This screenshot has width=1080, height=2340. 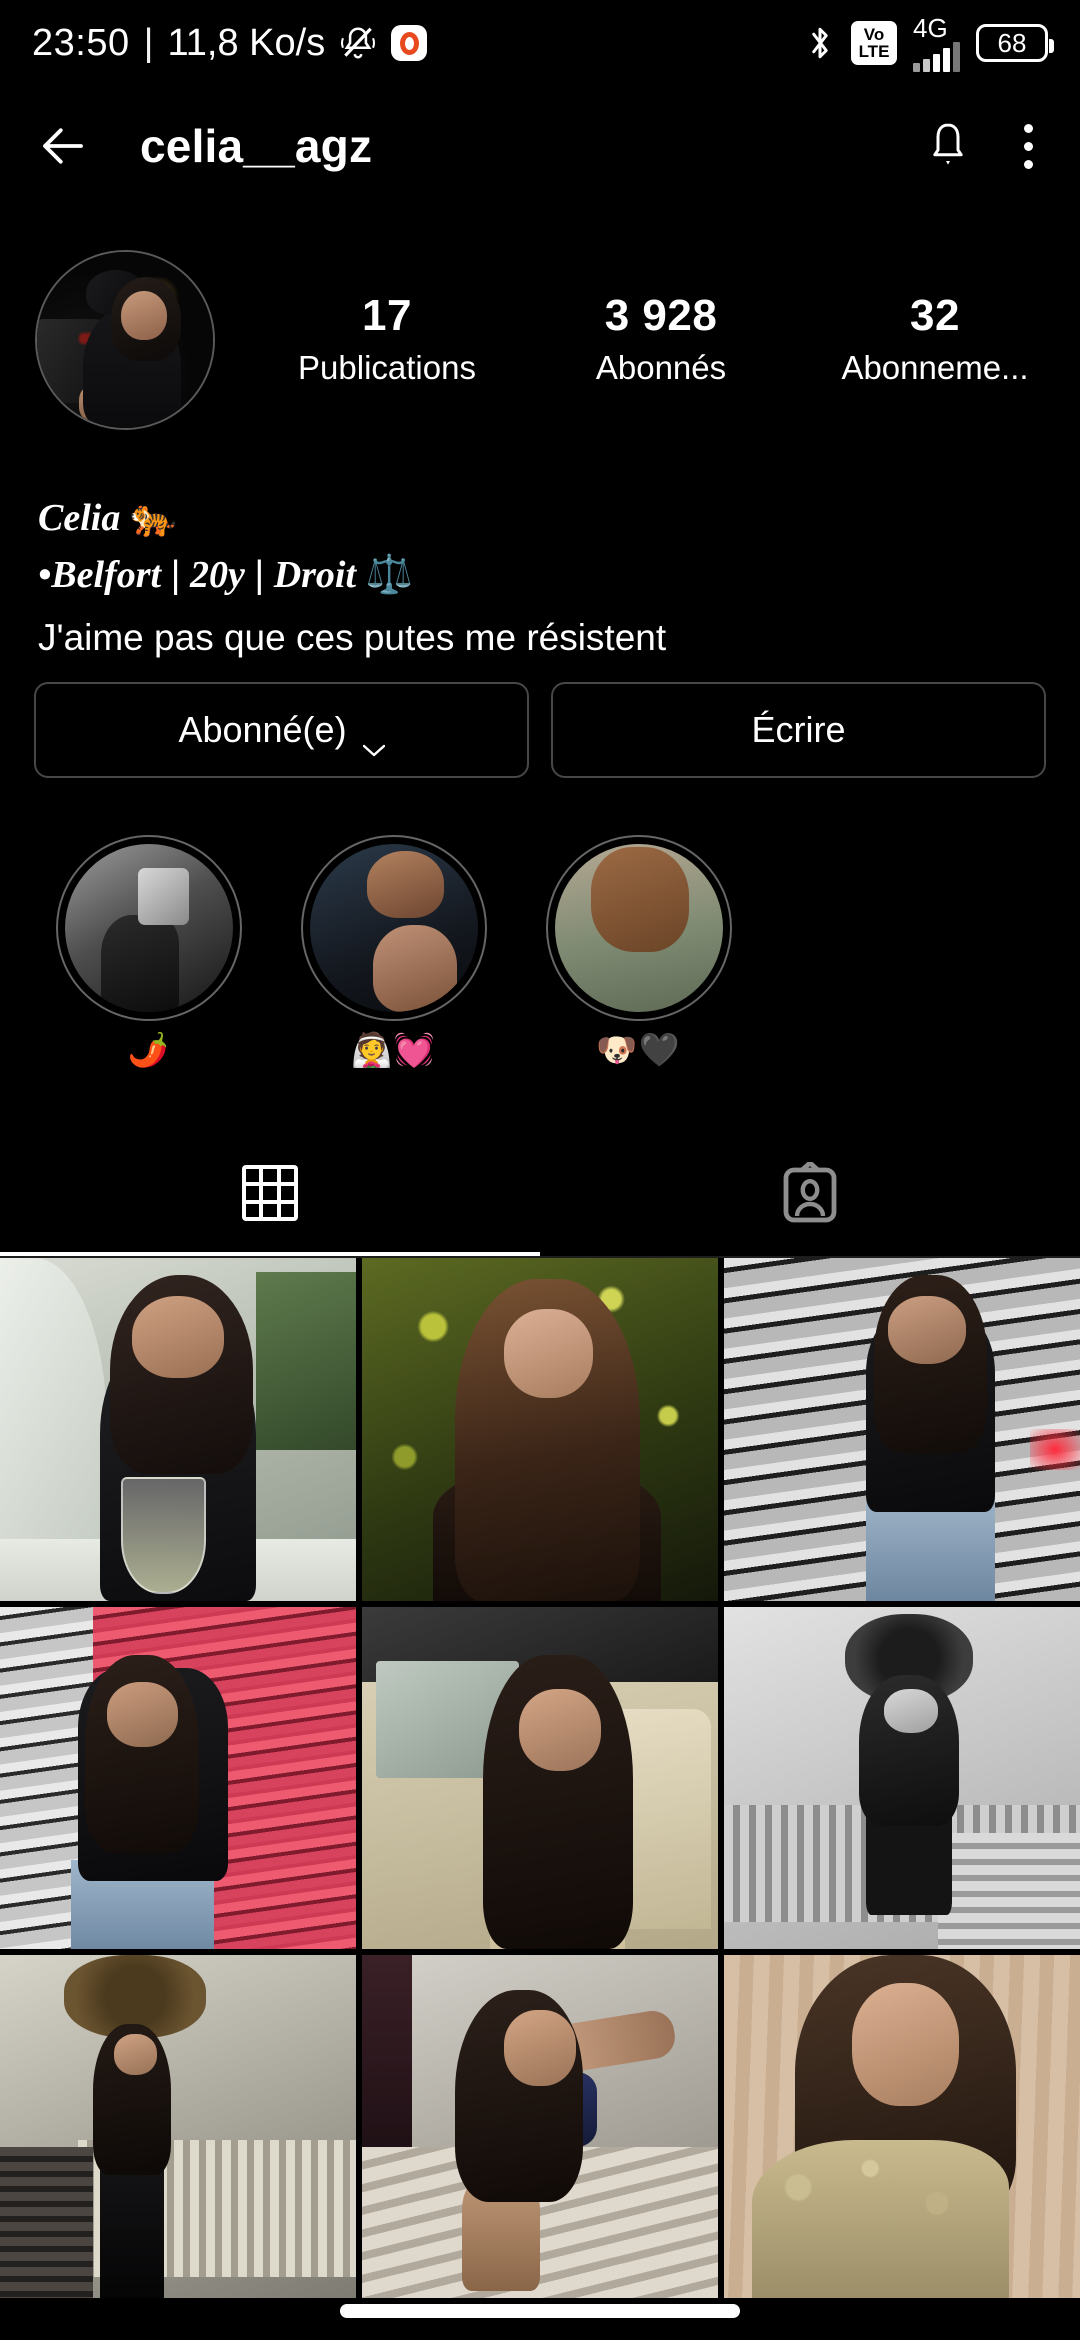 I want to click on followers-label: Abonnés, so click(x=661, y=368).